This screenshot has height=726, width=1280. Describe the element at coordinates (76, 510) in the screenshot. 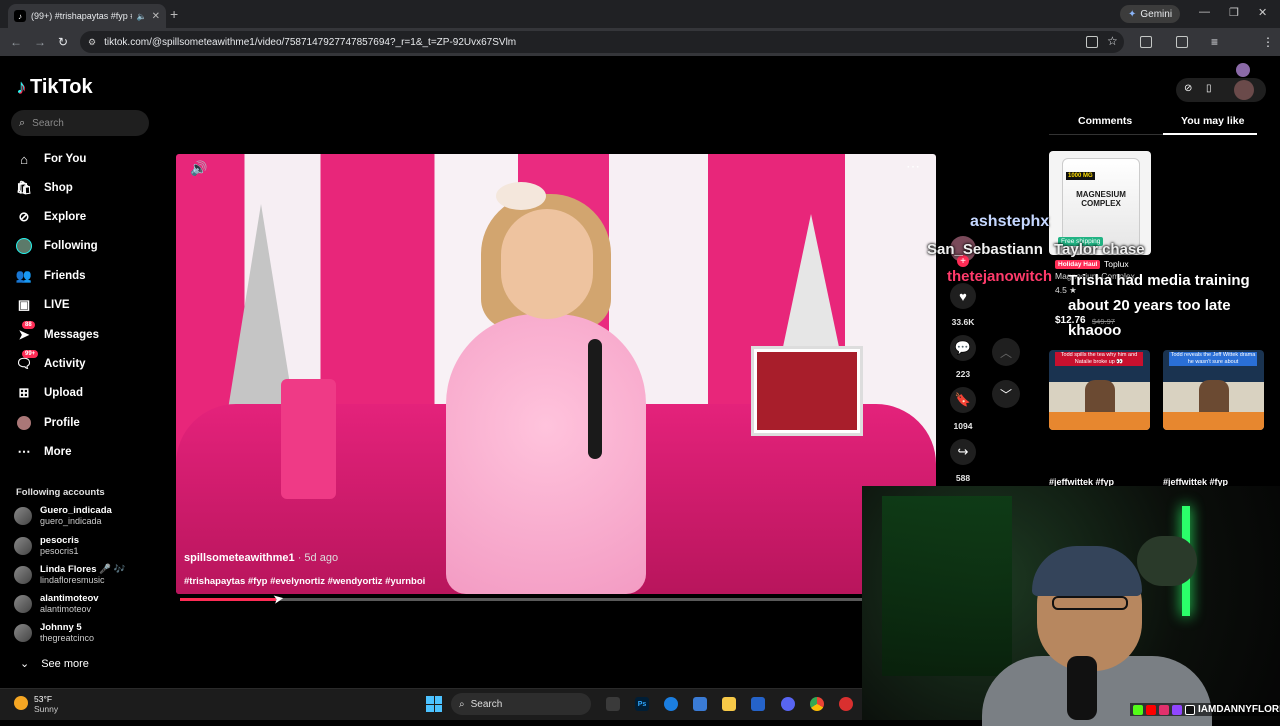

I see `account-name: Guero_indicada` at that location.